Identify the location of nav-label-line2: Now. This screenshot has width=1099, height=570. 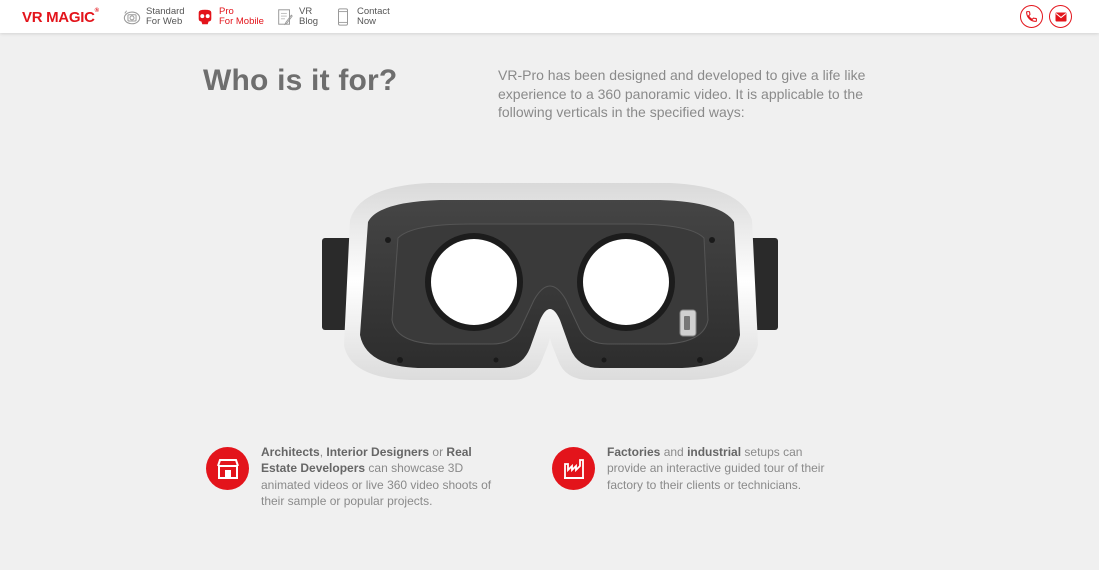
(367, 21).